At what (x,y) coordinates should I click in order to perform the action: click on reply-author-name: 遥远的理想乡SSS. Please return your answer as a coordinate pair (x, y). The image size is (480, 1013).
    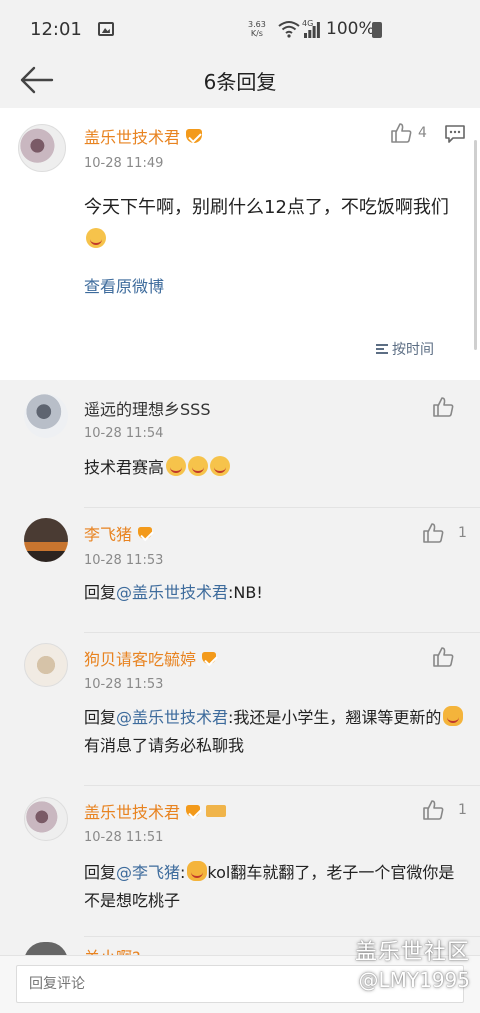
    Looking at the image, I should click on (147, 408).